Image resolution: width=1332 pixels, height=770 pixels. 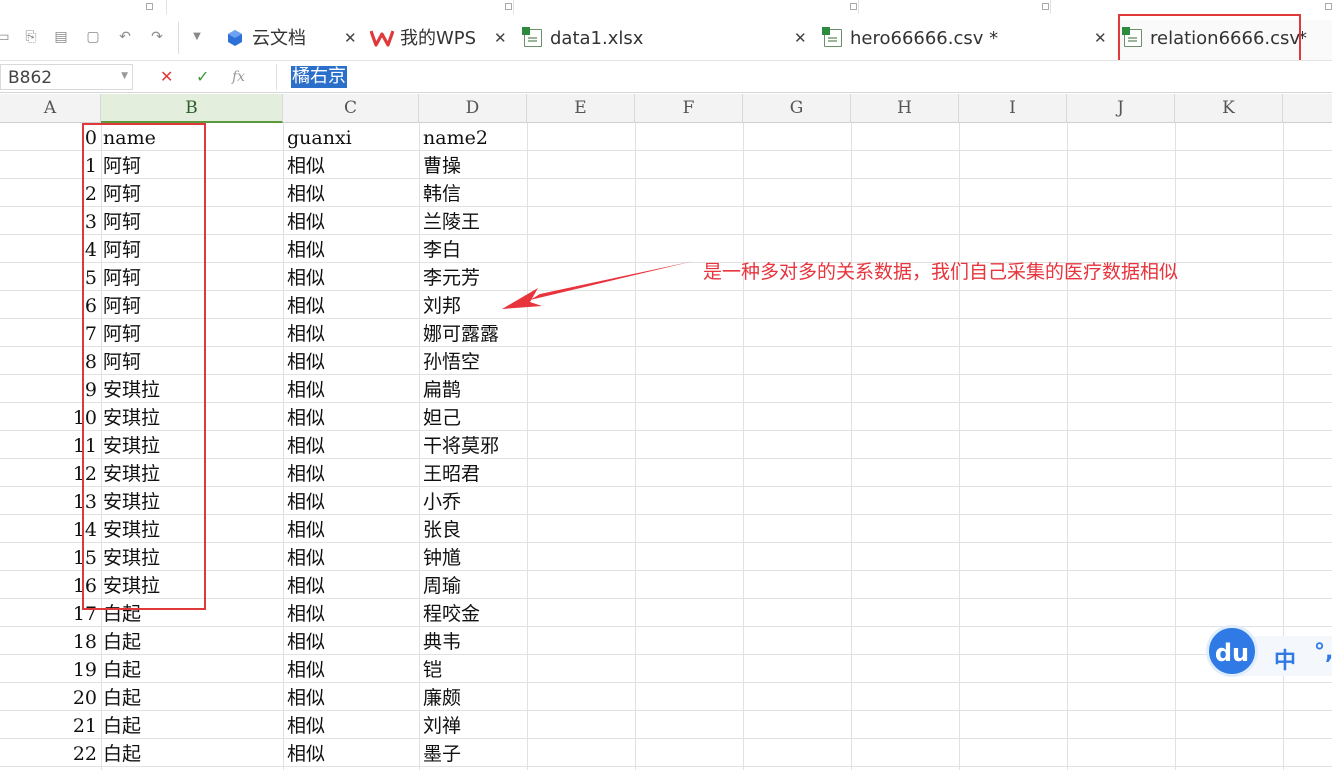 What do you see at coordinates (50, 108) in the screenshot?
I see `column-header-a: A` at bounding box center [50, 108].